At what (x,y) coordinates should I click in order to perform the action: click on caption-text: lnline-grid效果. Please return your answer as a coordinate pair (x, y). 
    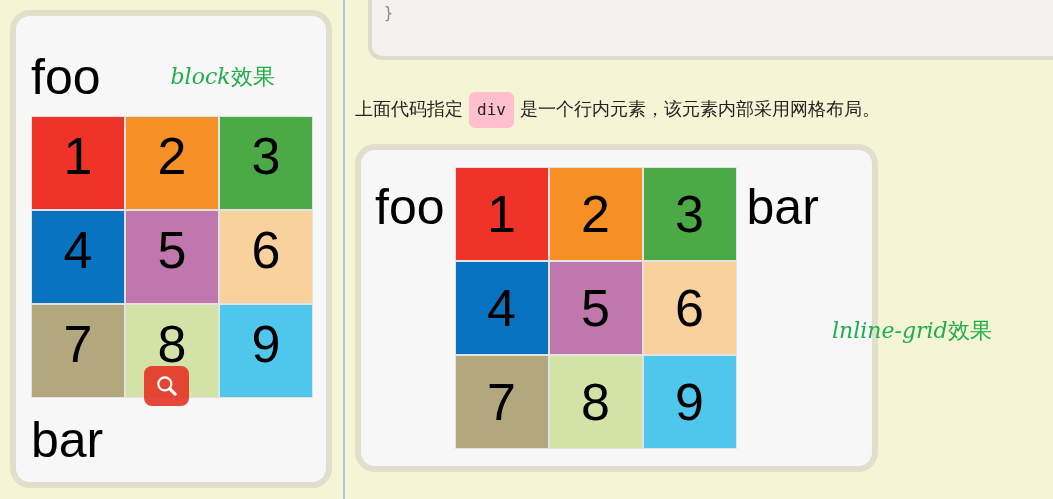
    Looking at the image, I should click on (912, 331).